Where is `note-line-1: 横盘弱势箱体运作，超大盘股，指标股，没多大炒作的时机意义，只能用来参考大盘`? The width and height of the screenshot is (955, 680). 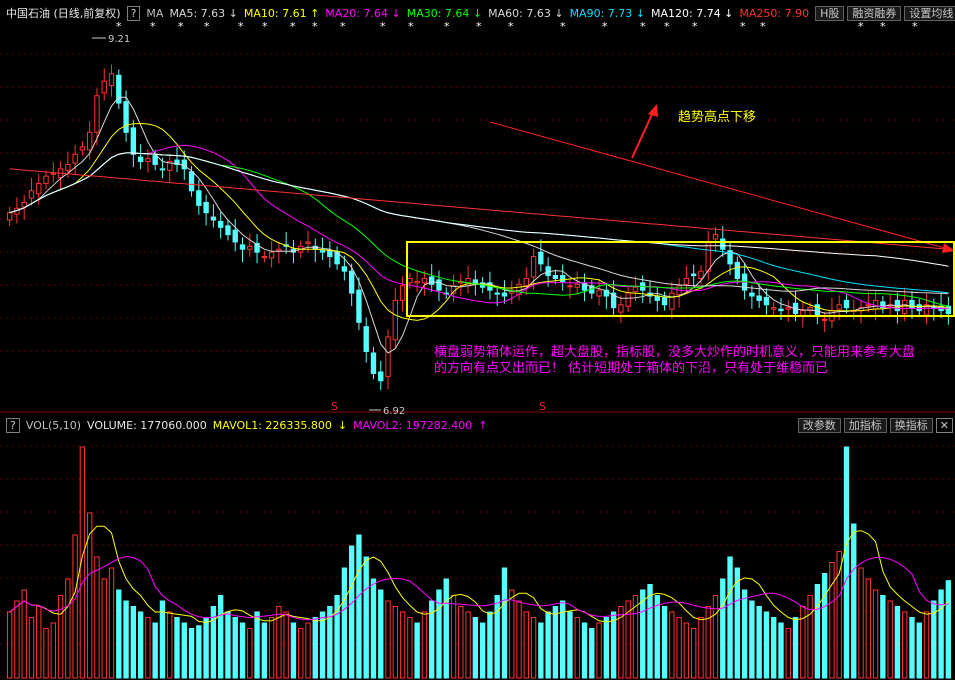 note-line-1: 横盘弱势箱体运作，超大盘股，指标股，没多大炒作的时机意义，只能用来参考大盘 is located at coordinates (674, 352).